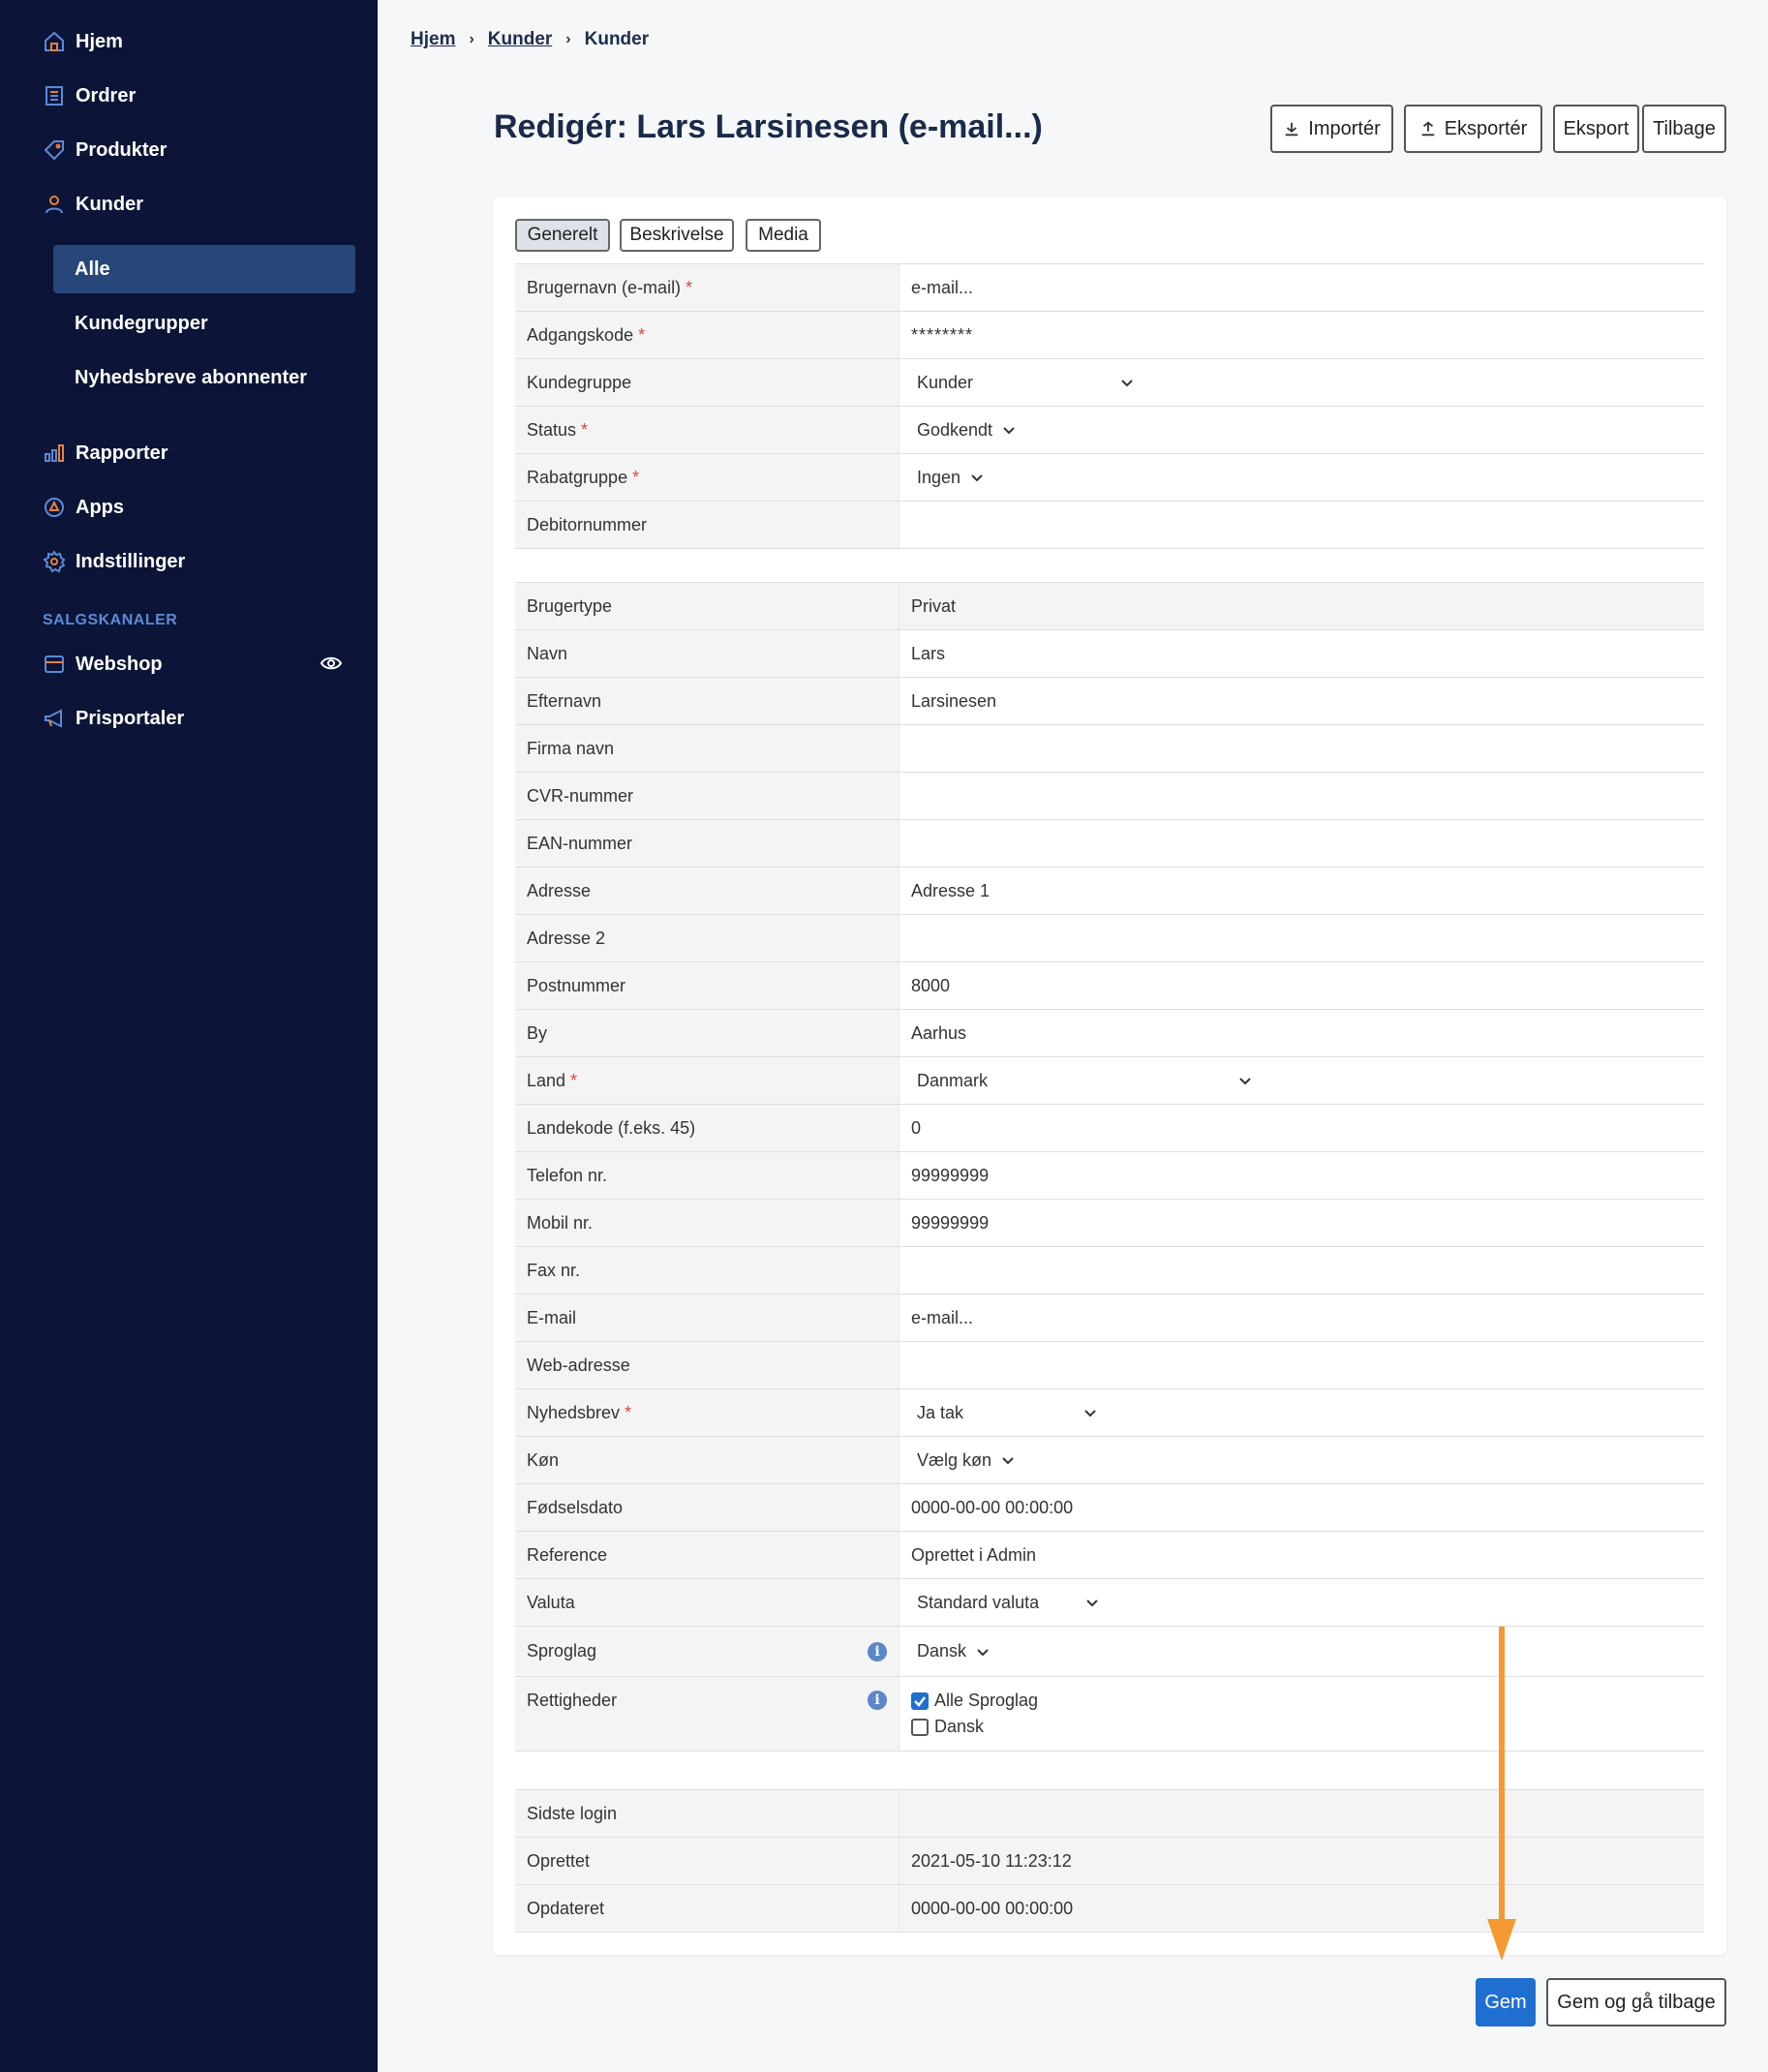 The width and height of the screenshot is (1768, 2072). I want to click on breadcrumb-current: Kunder, so click(617, 39).